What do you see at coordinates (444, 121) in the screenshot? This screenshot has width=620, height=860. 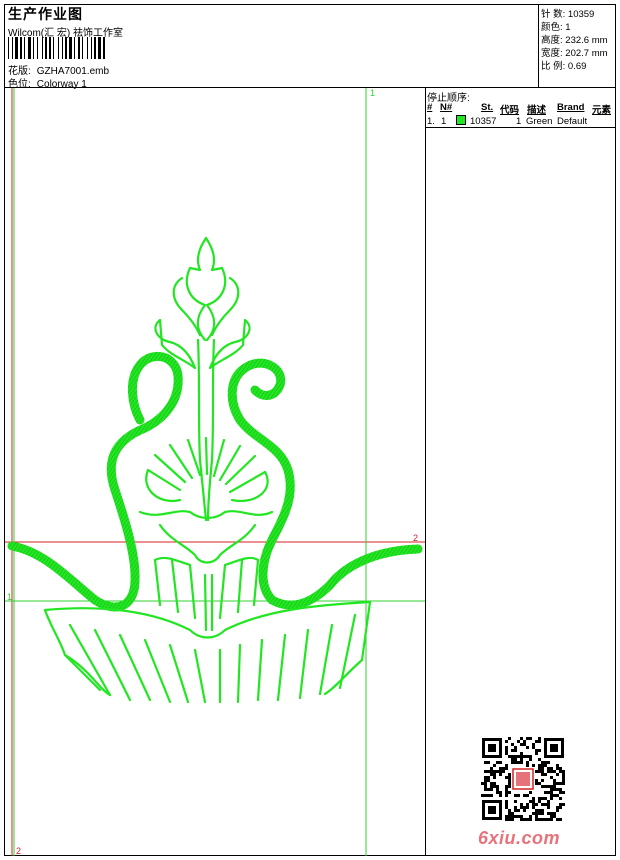 I see `row-needle: 1` at bounding box center [444, 121].